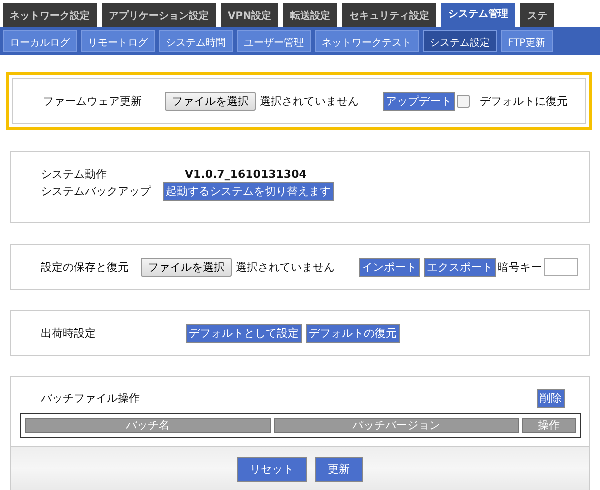 Image resolution: width=600 pixels, height=490 pixels. What do you see at coordinates (310, 15) in the screenshot?
I see `top-tab: 転送設定` at bounding box center [310, 15].